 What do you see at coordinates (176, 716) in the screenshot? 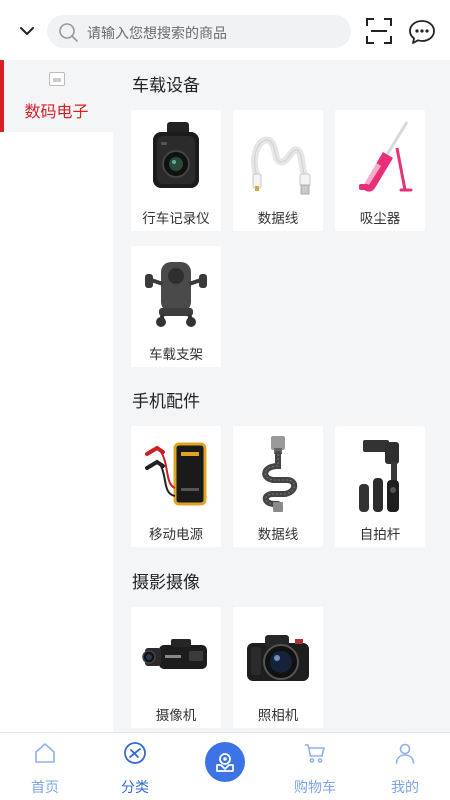
I see `product-name: 摄像机` at bounding box center [176, 716].